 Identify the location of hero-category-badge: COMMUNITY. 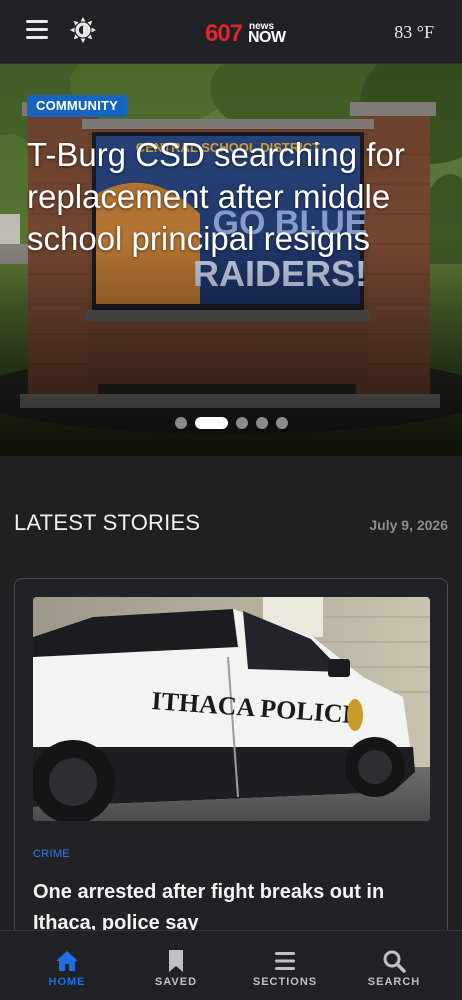
(77, 106).